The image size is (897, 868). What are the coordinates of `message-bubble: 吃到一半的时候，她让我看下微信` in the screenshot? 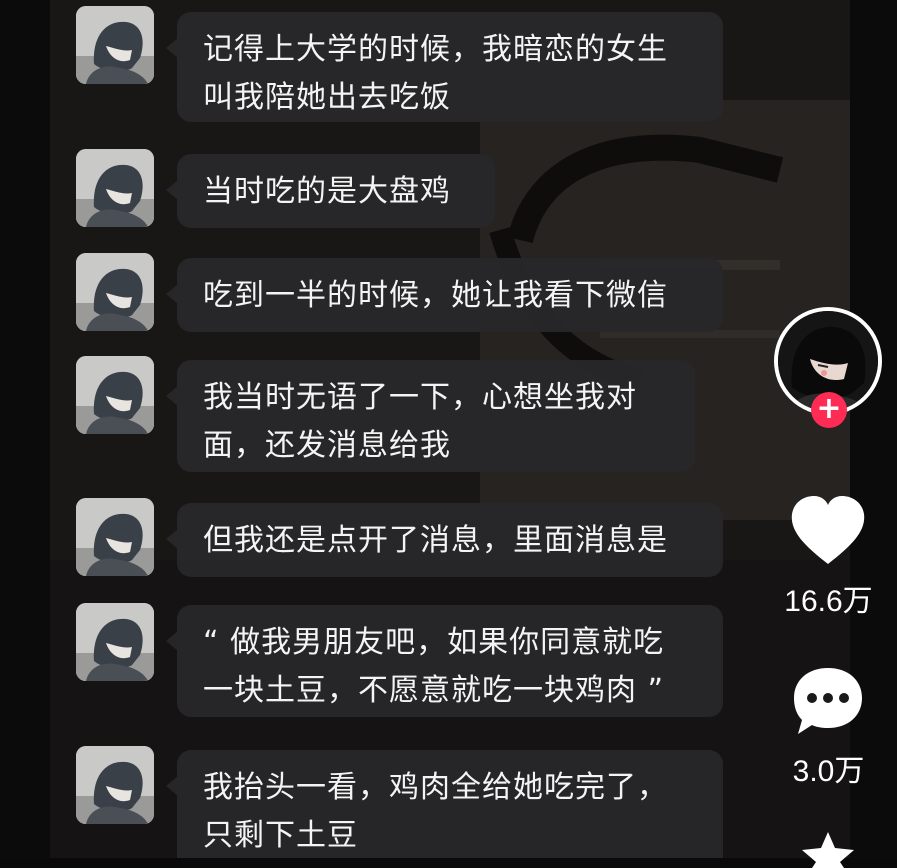 It's located at (444, 295).